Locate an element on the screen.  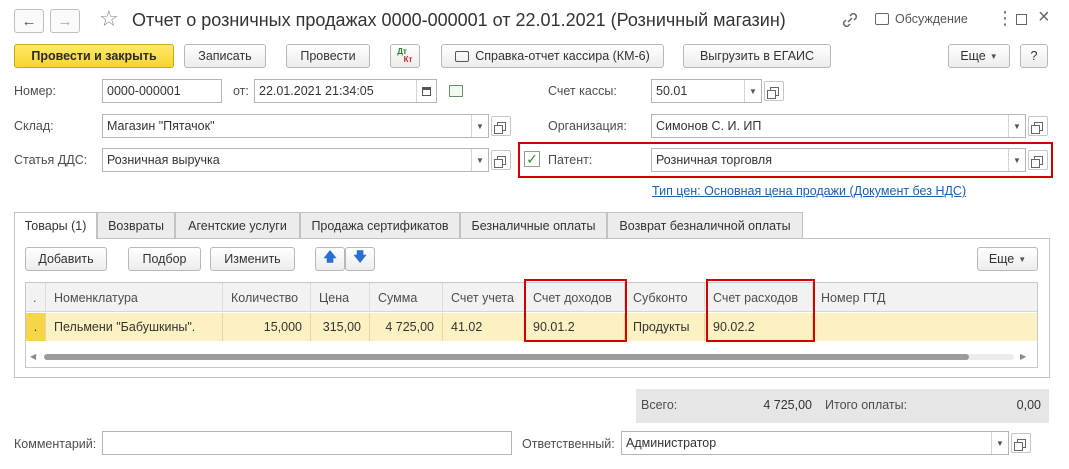
warehouse-field: Магазин "Пятачок" ▼ is located at coordinates (295, 126).